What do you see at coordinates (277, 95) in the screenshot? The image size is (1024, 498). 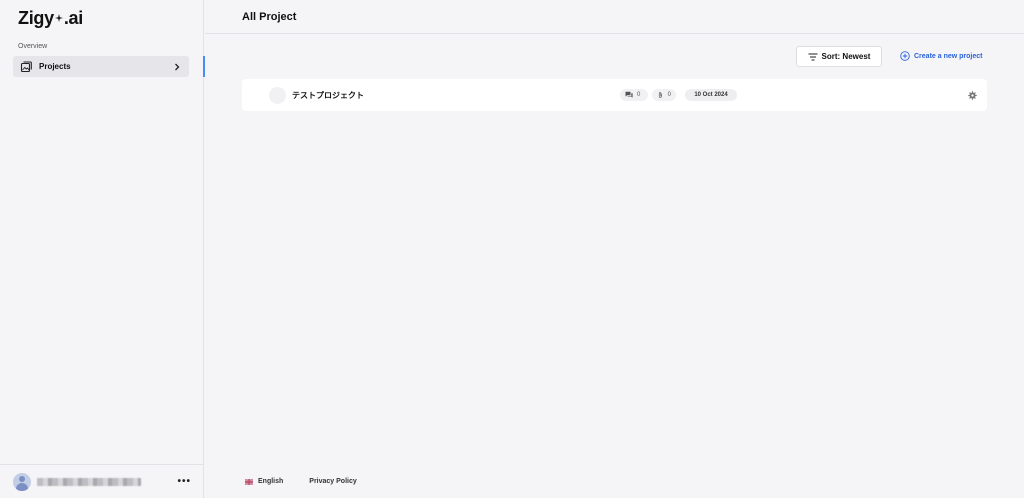 I see `project-thumbnail` at bounding box center [277, 95].